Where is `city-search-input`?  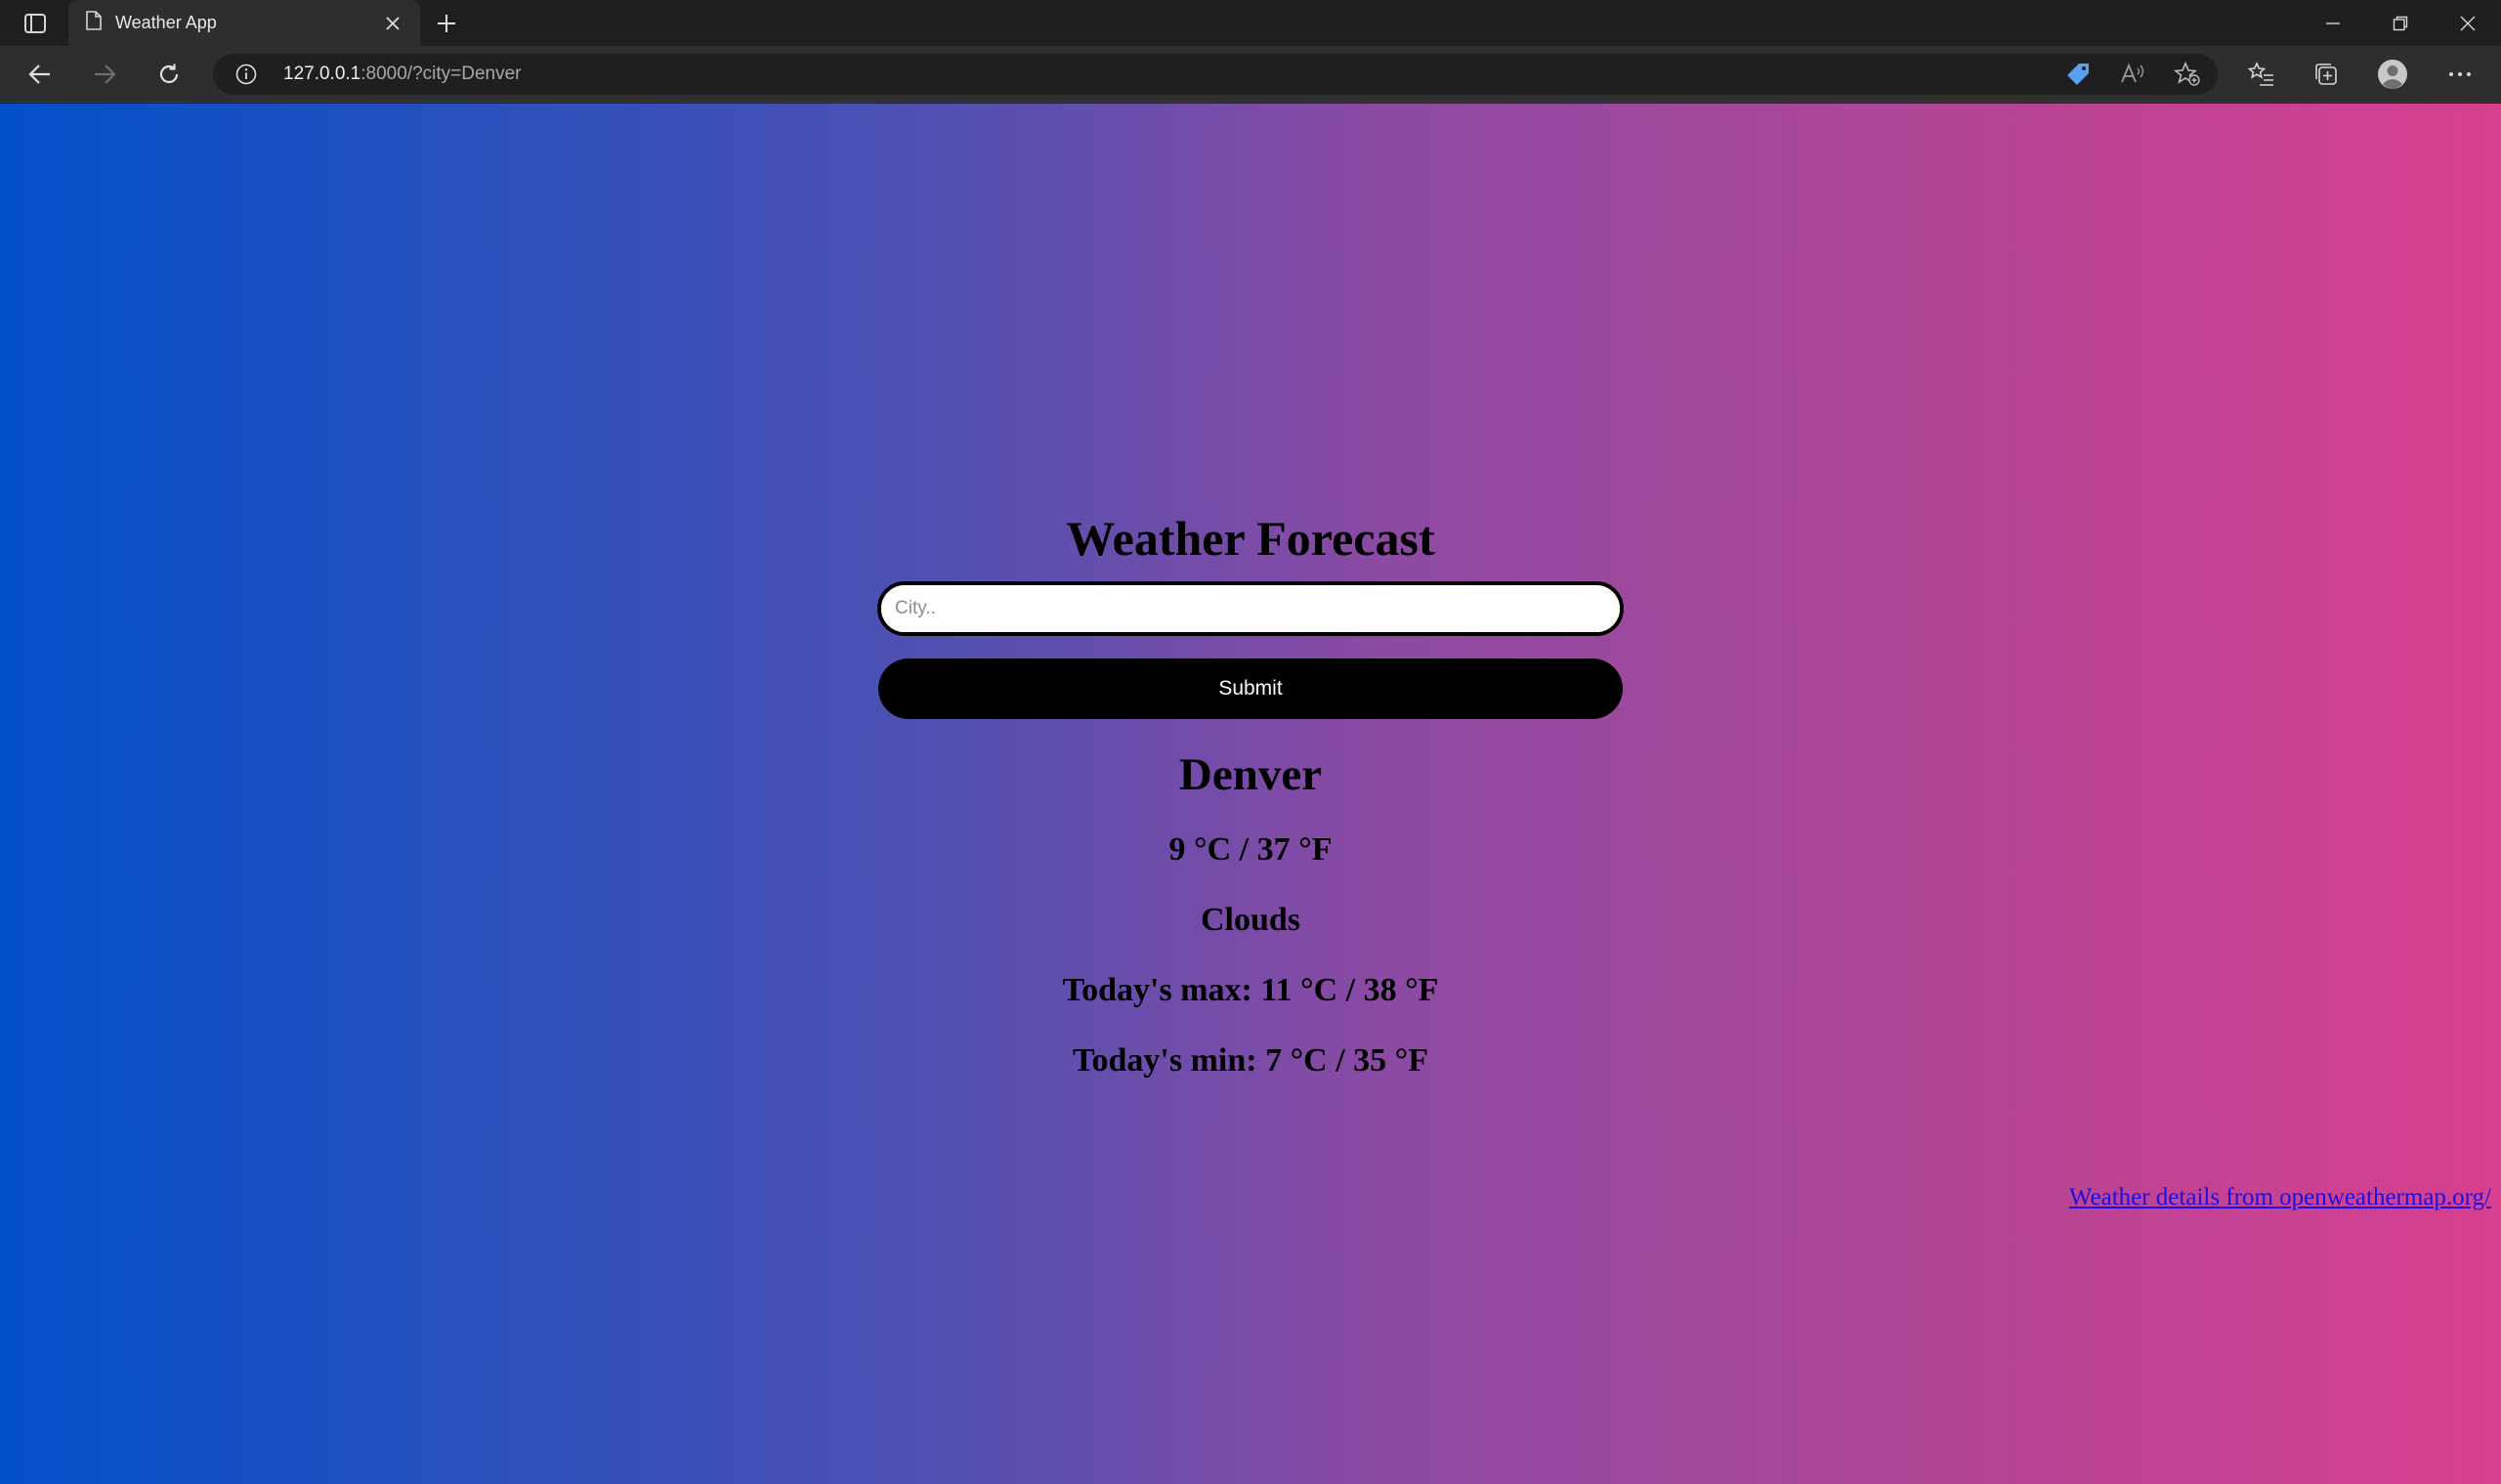 city-search-input is located at coordinates (1250, 609).